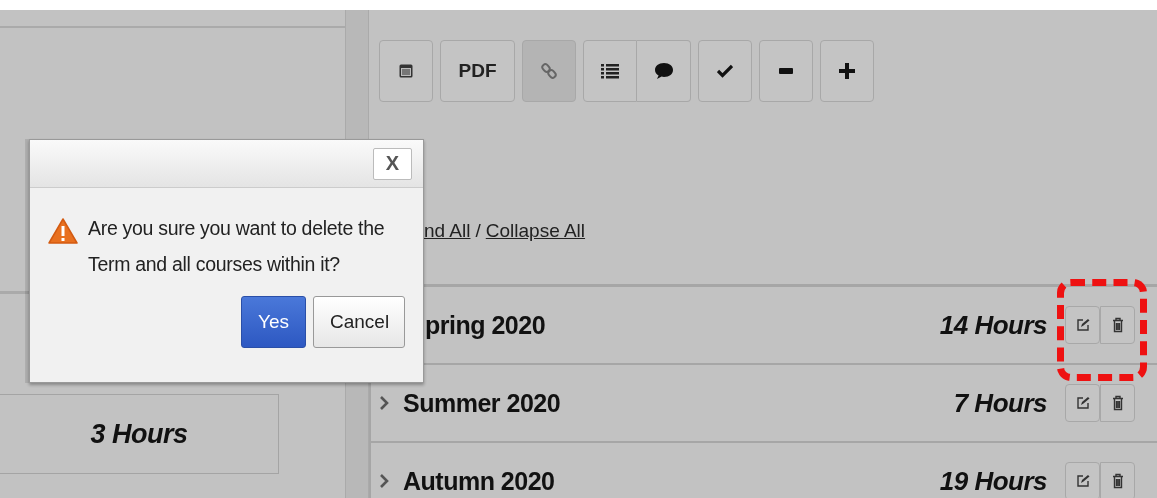 This screenshot has width=1157, height=498. Describe the element at coordinates (482, 403) in the screenshot. I see `term-title: Summer 2020` at that location.